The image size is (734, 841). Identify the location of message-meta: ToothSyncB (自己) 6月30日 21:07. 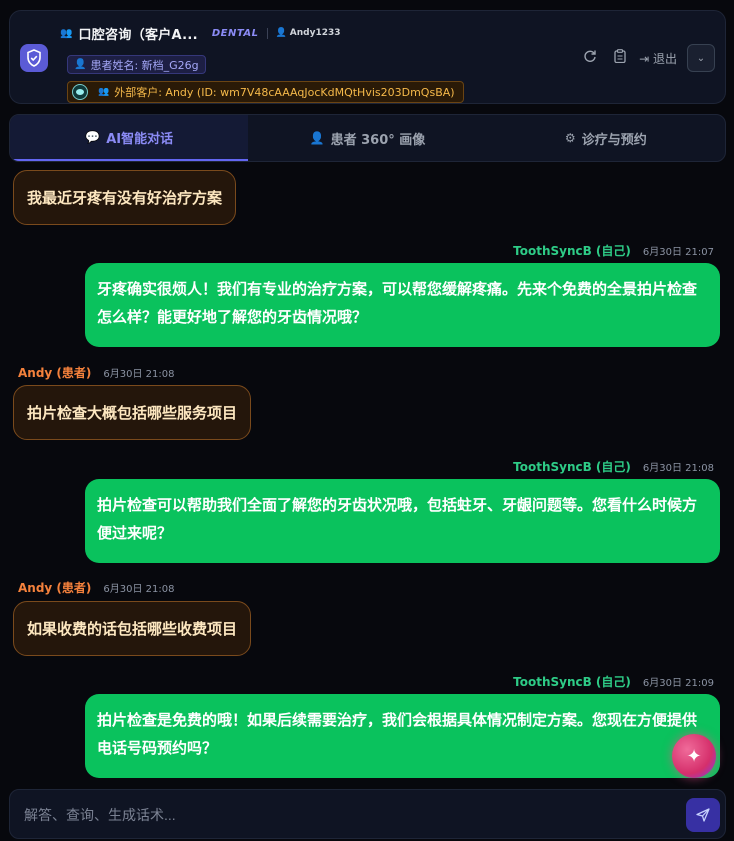
(613, 250).